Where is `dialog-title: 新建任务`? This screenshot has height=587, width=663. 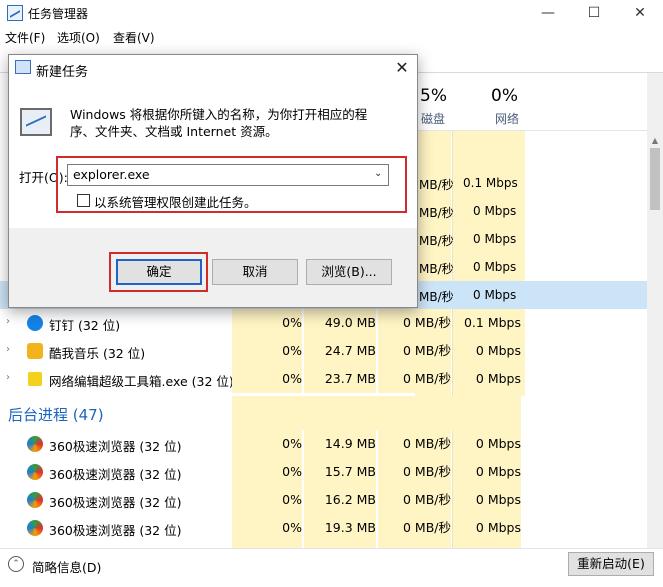 dialog-title: 新建任务 is located at coordinates (62, 72).